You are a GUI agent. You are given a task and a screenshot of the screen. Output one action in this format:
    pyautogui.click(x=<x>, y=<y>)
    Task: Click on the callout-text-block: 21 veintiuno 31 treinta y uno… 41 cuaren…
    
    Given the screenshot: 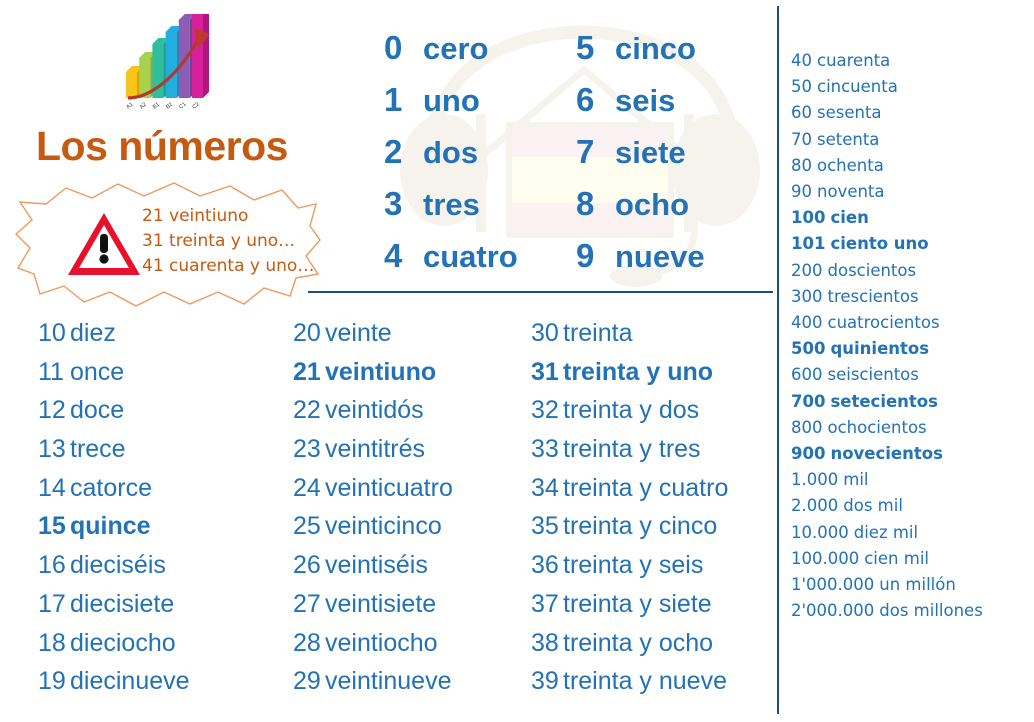 What is the action you would take?
    pyautogui.click(x=232, y=241)
    